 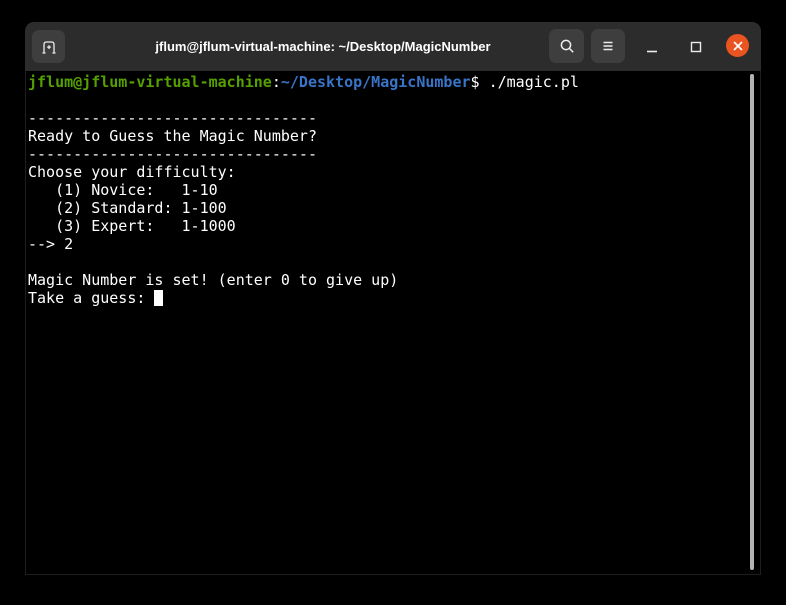 I want to click on terminal-line: Choose your difficulty:, so click(x=394, y=172).